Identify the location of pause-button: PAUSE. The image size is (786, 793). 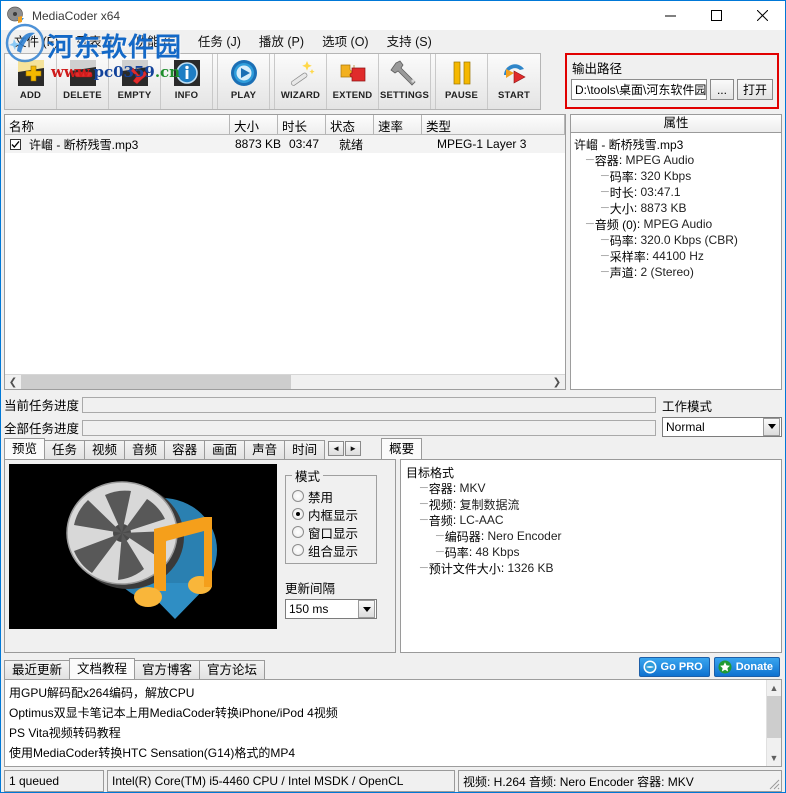
(462, 81).